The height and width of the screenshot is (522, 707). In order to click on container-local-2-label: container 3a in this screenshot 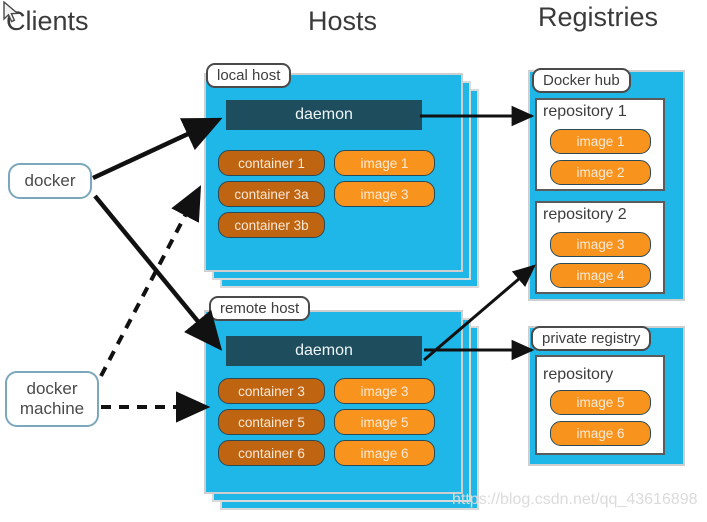, I will do `click(271, 194)`.